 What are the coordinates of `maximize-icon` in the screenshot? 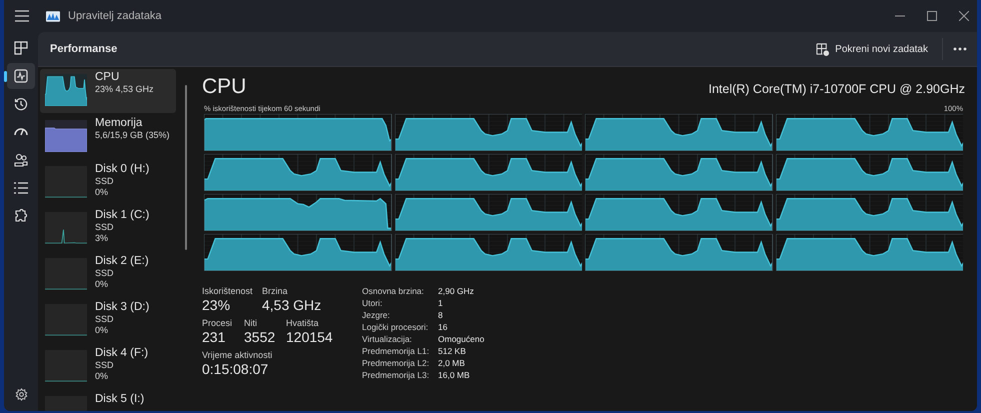 It's located at (932, 16).